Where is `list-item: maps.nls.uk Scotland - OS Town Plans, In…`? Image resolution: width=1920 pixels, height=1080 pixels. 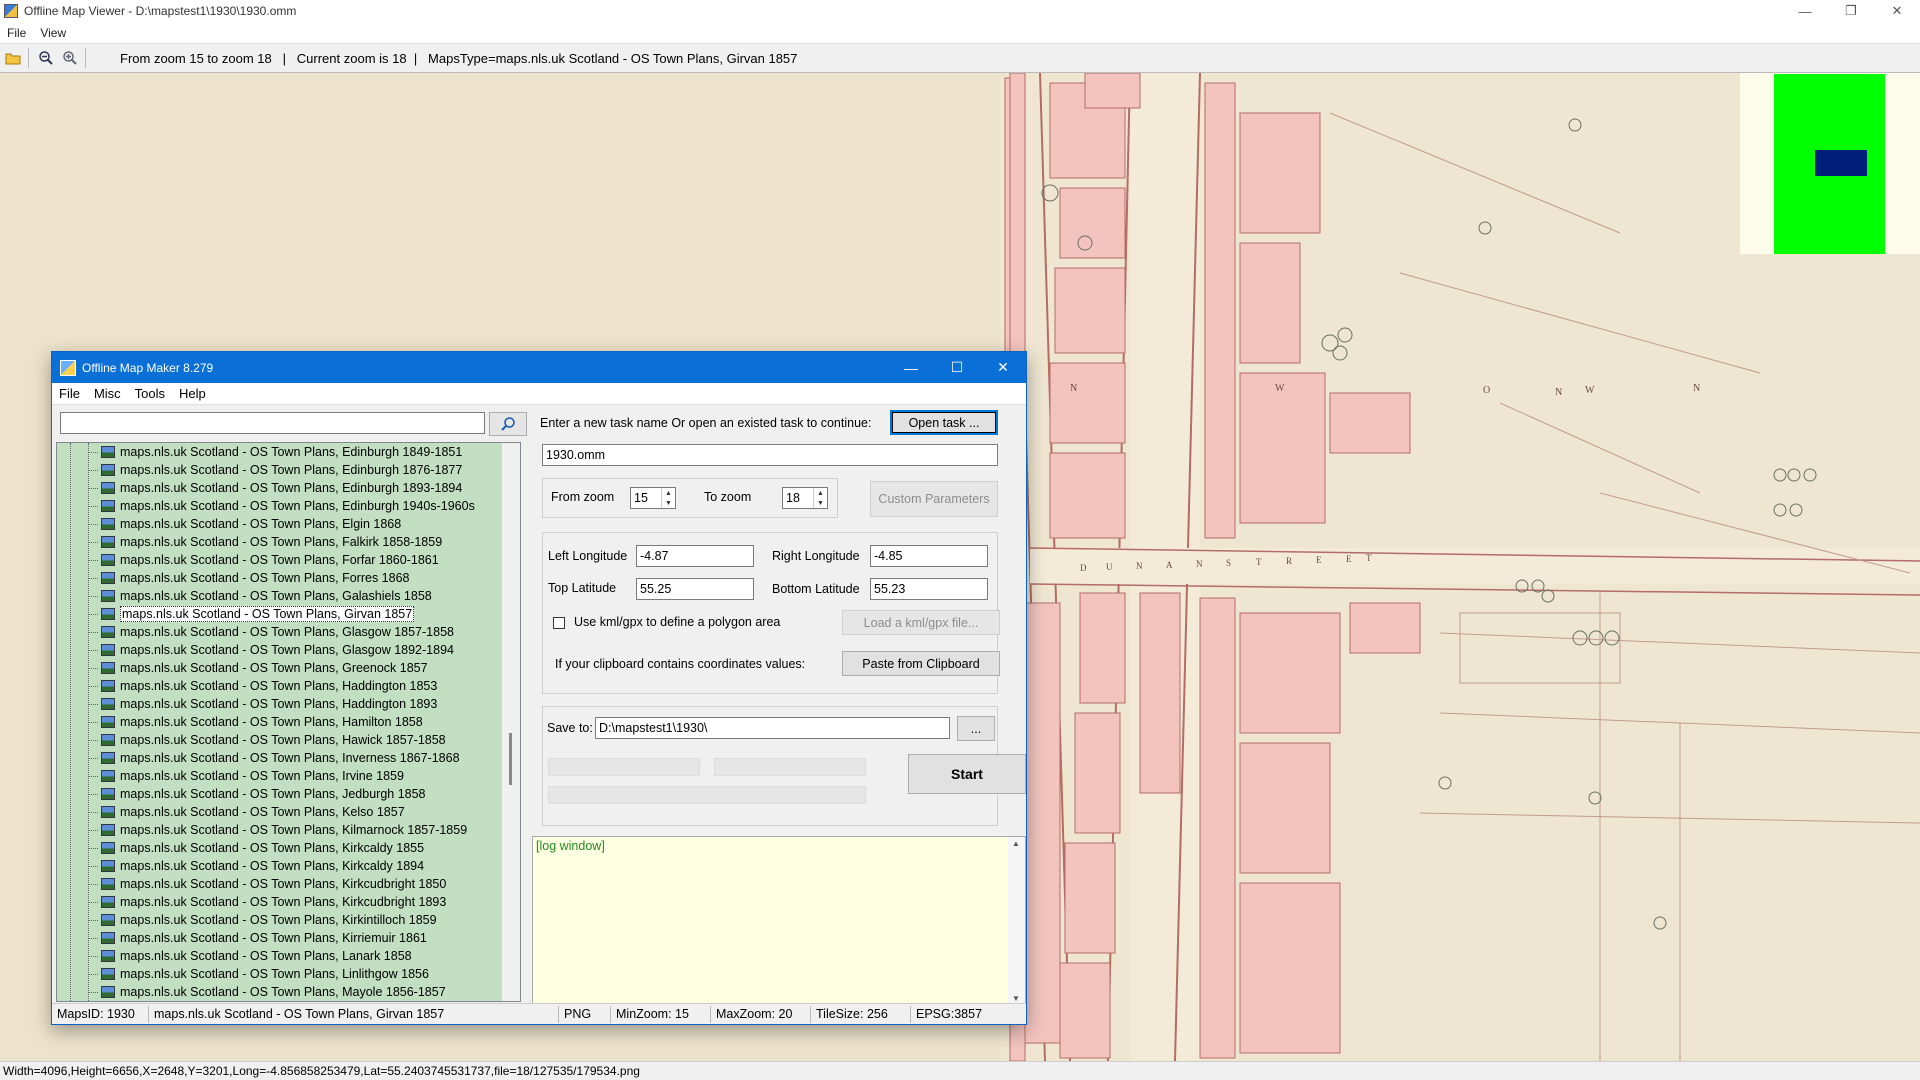 list-item: maps.nls.uk Scotland - OS Town Plans, In… is located at coordinates (279, 758).